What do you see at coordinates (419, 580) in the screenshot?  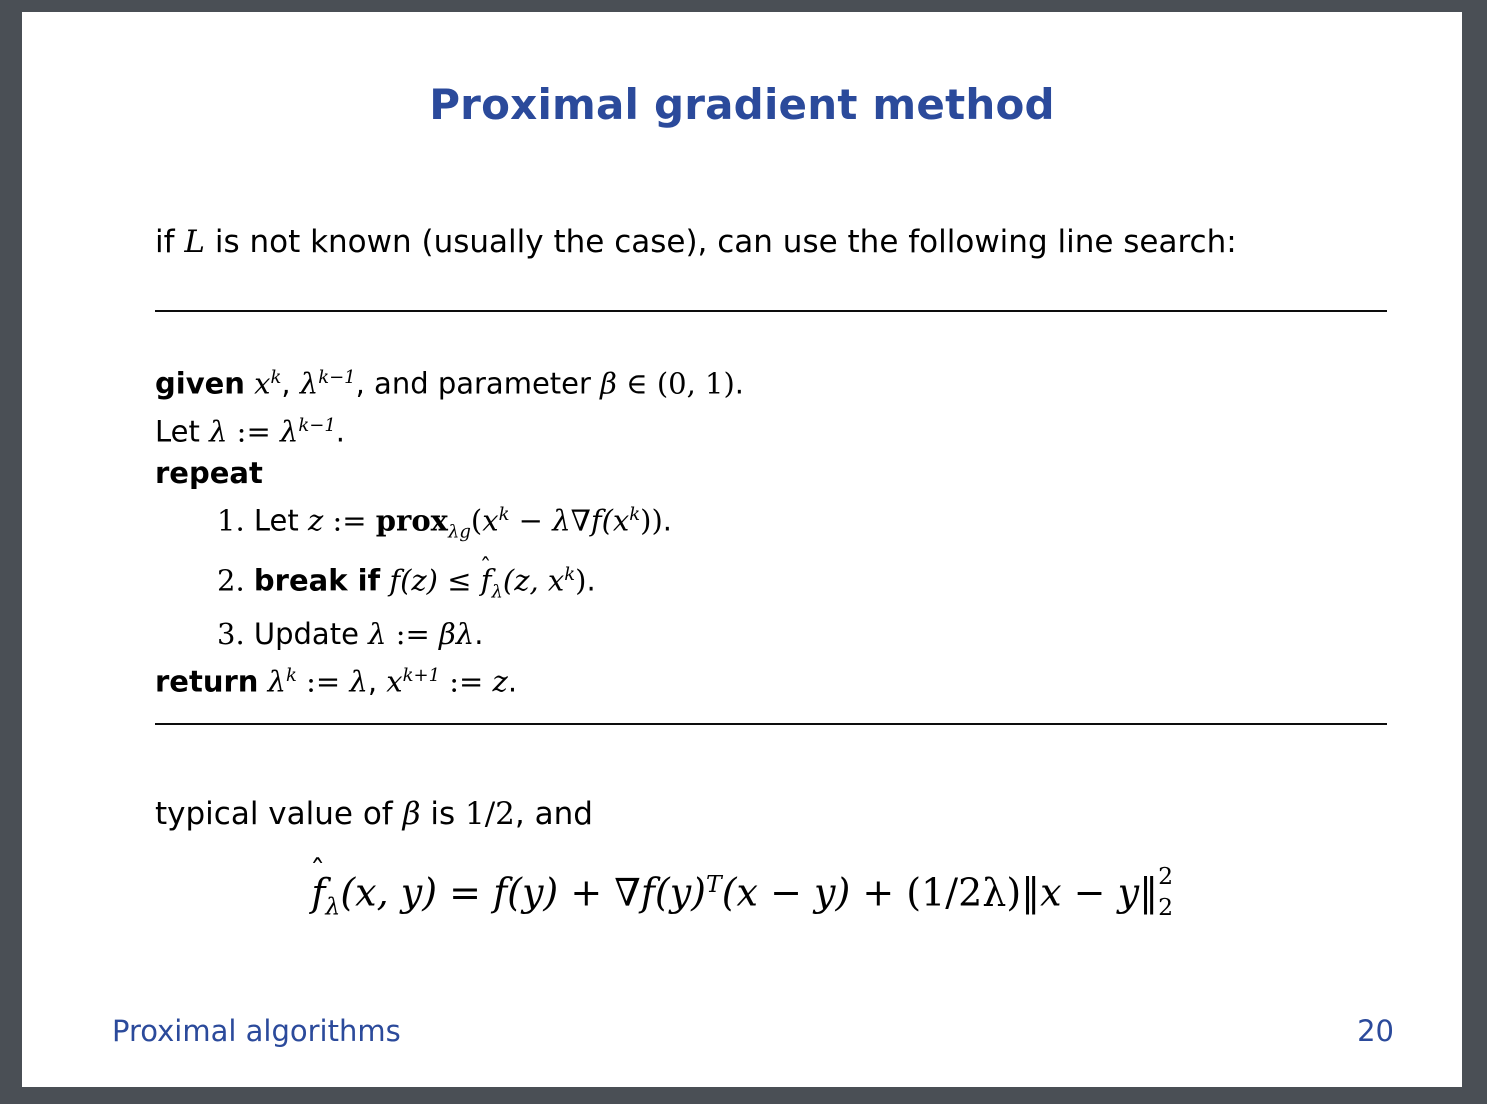 I see `step-2-lhs-arg: (z)` at bounding box center [419, 580].